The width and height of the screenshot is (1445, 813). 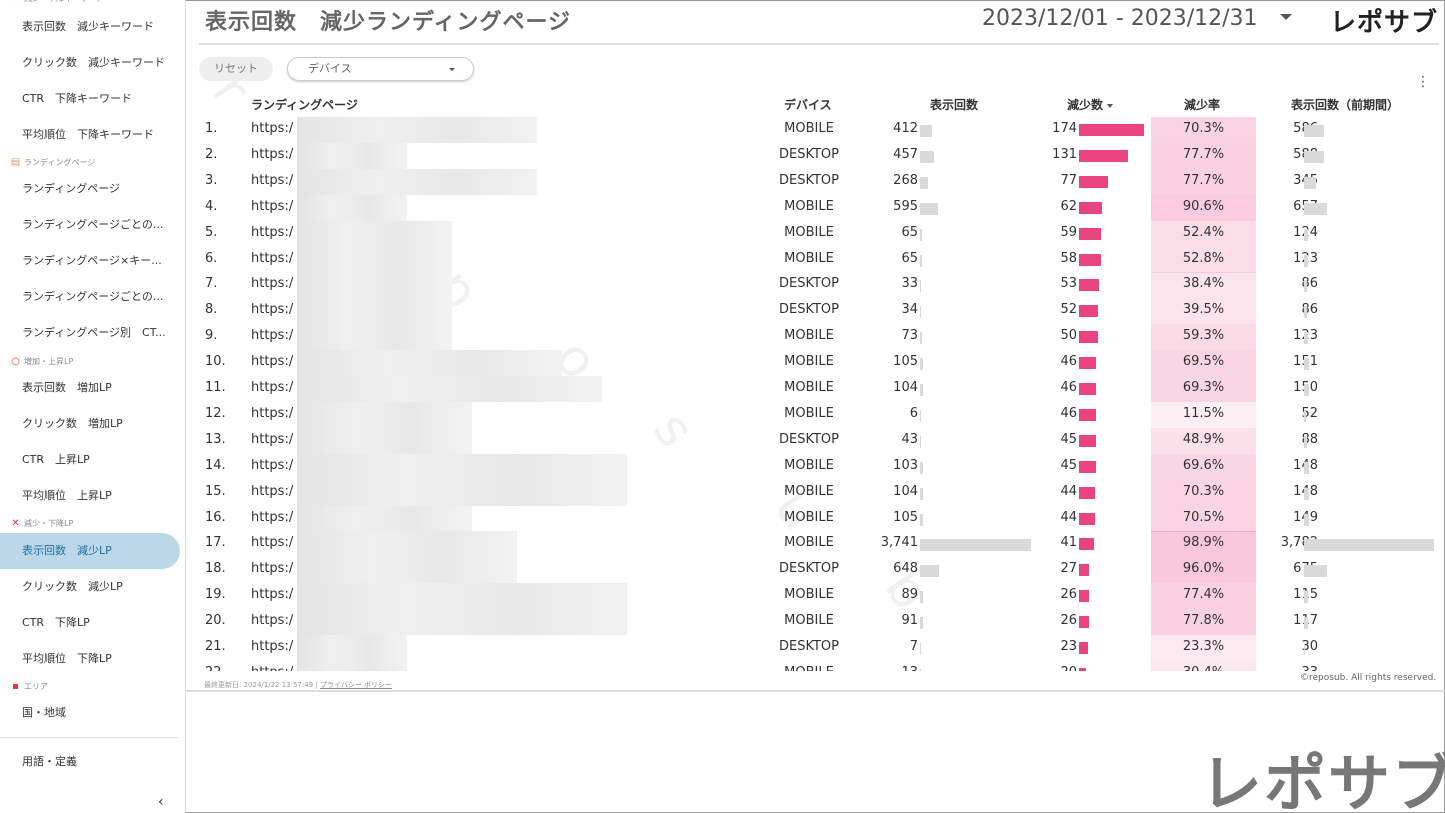 What do you see at coordinates (161, 802) in the screenshot?
I see `chevron-left-icon: ‹` at bounding box center [161, 802].